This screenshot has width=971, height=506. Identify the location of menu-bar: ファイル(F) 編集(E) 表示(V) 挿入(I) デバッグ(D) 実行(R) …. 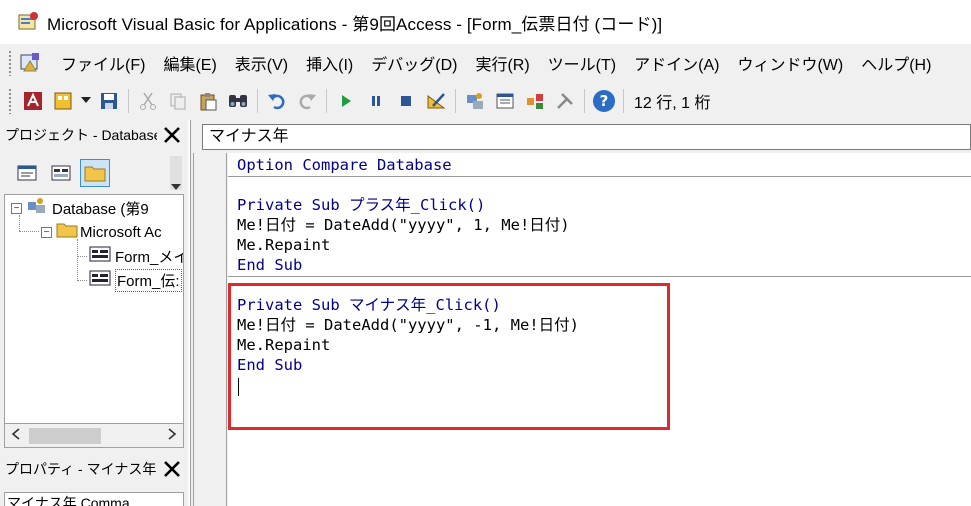
(485, 63).